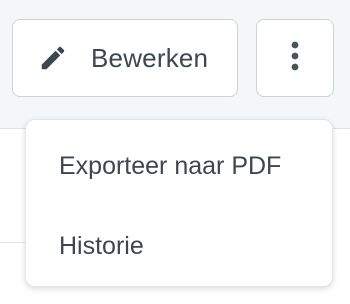 This screenshot has height=304, width=350. Describe the element at coordinates (150, 57) in the screenshot. I see `edit-button-label: Bewerken` at that location.